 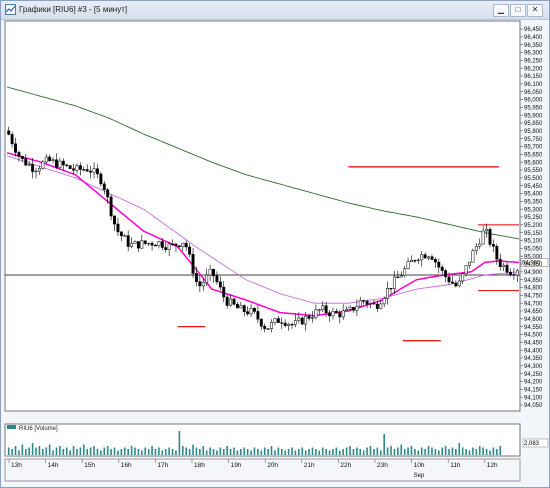 What do you see at coordinates (533, 109) in the screenshot?
I see `y-tick-label: 95,950` at bounding box center [533, 109].